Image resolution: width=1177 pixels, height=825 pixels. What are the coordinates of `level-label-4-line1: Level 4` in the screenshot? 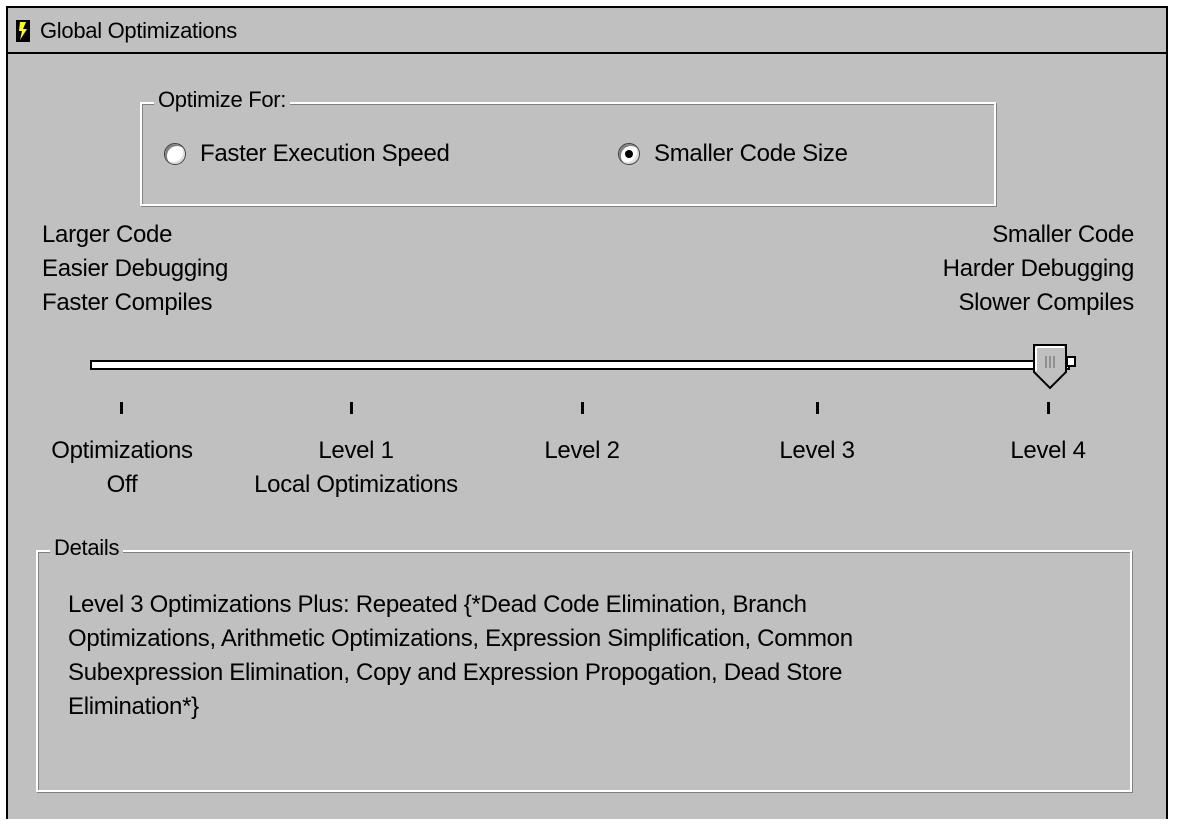 It's located at (1048, 450).